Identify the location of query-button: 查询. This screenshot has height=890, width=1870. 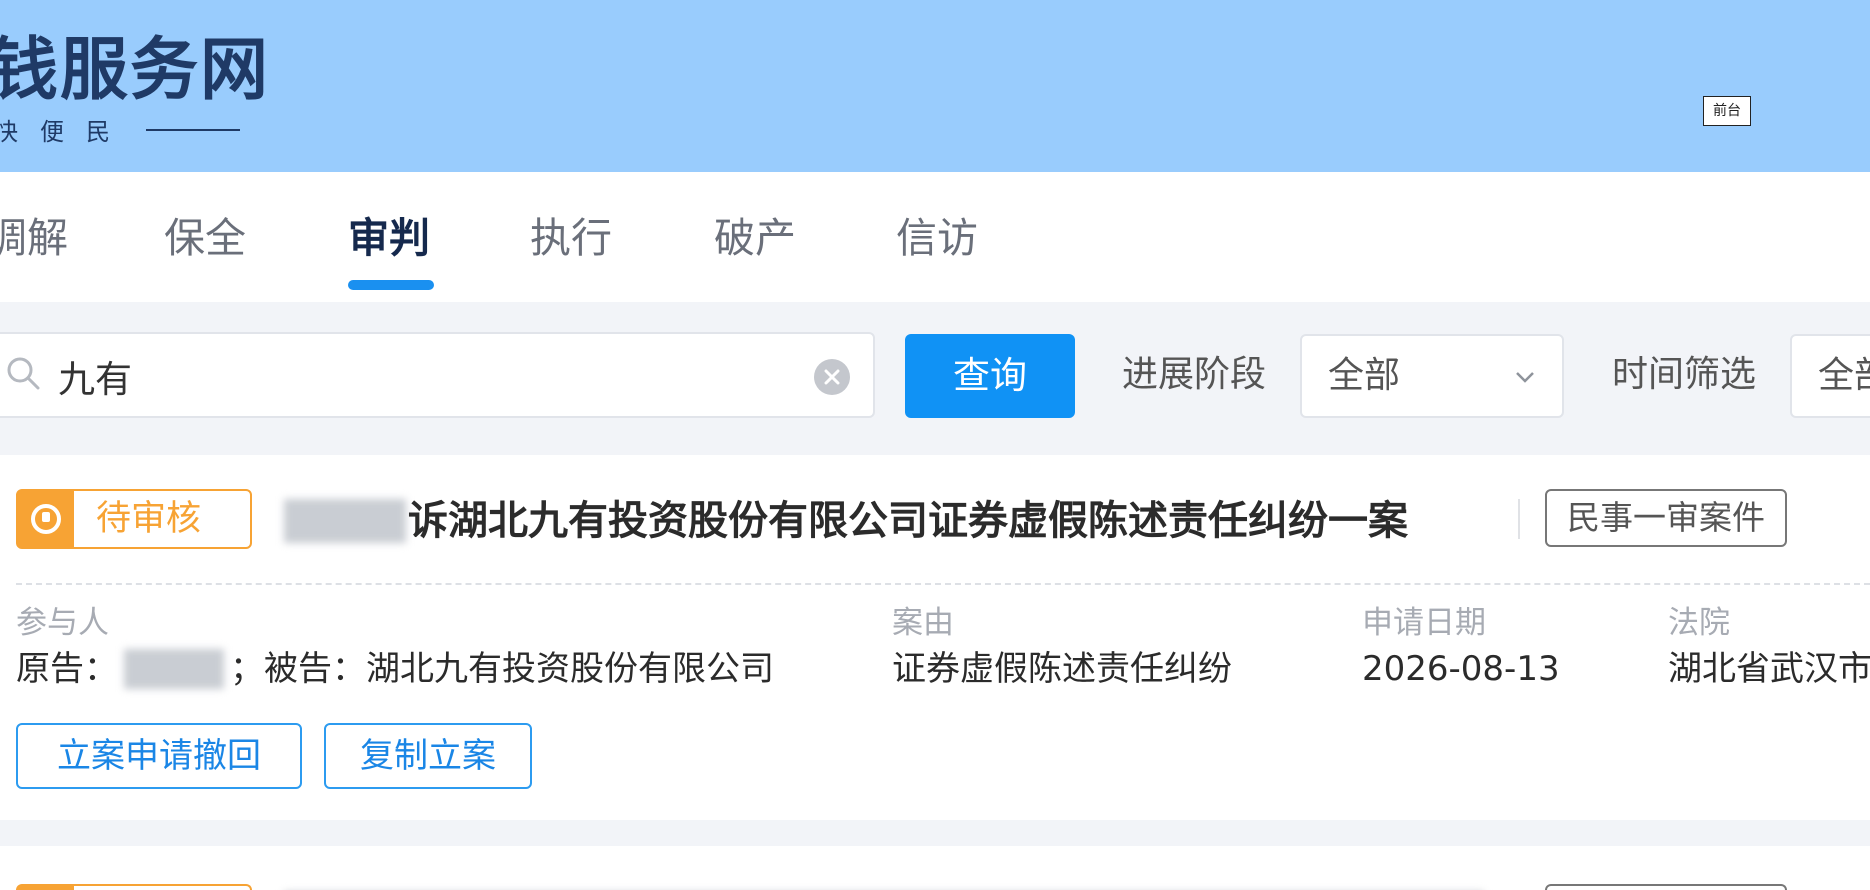
(990, 376).